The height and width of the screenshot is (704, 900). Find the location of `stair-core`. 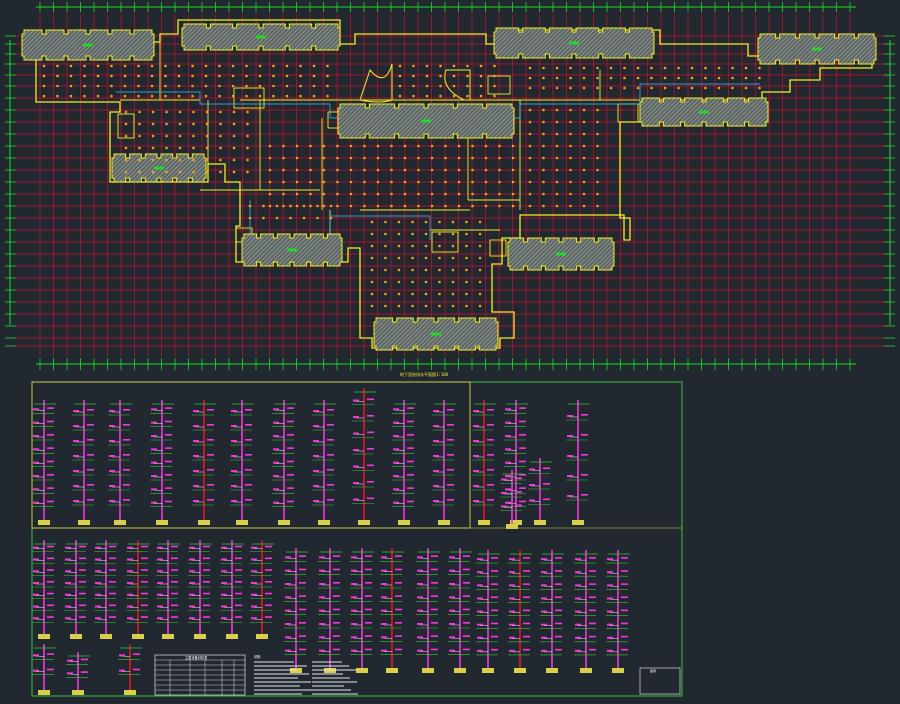

stair-core is located at coordinates (498, 248).